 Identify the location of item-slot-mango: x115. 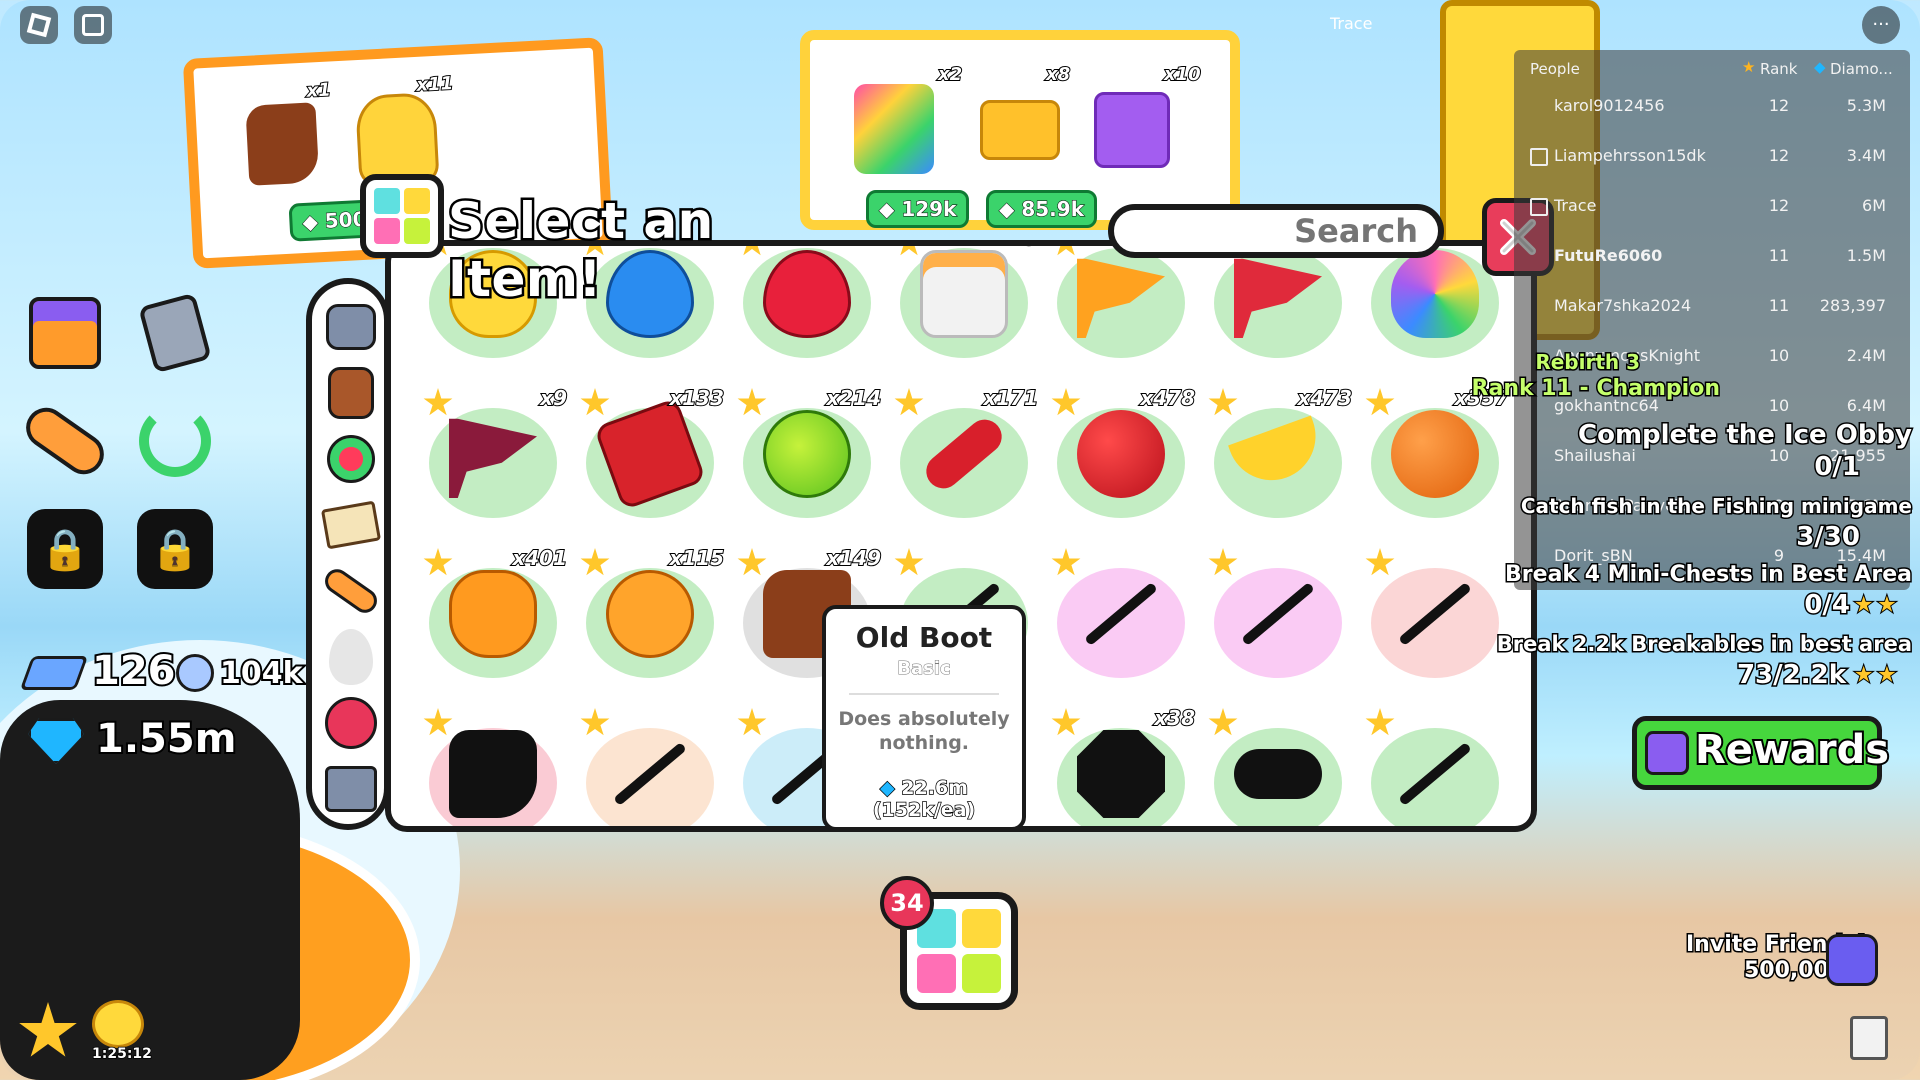
(650, 617).